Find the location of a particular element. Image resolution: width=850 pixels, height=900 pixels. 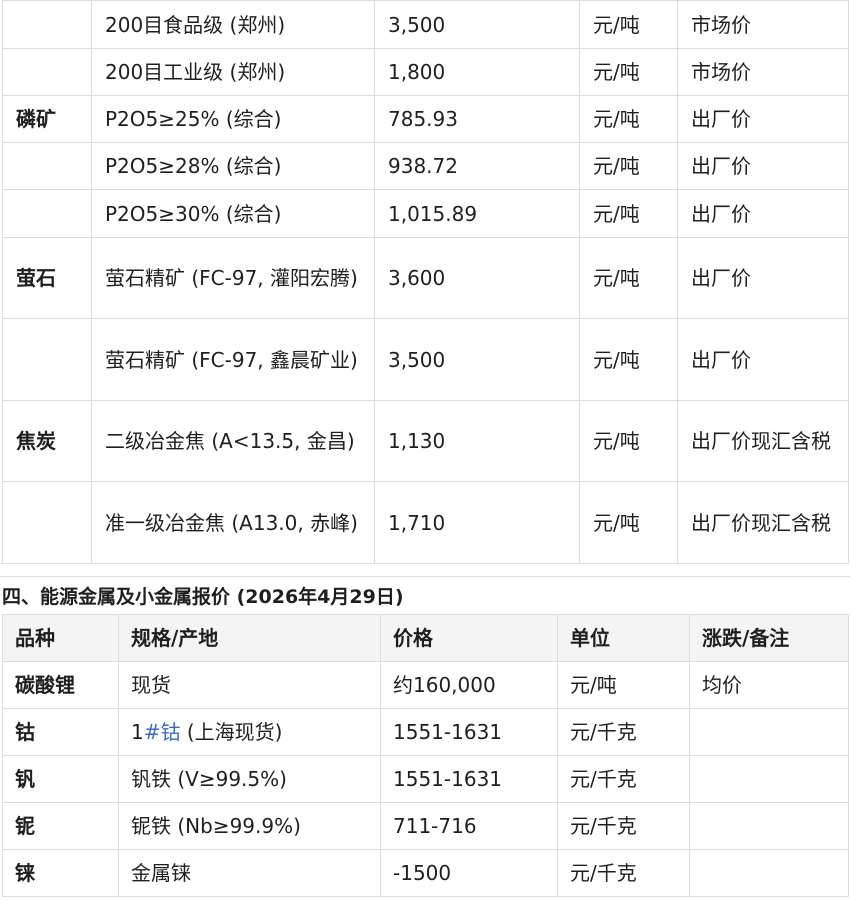

table-row: P2O5≥28% (综合) 938.72 元/吨 出厂价 is located at coordinates (425, 166).